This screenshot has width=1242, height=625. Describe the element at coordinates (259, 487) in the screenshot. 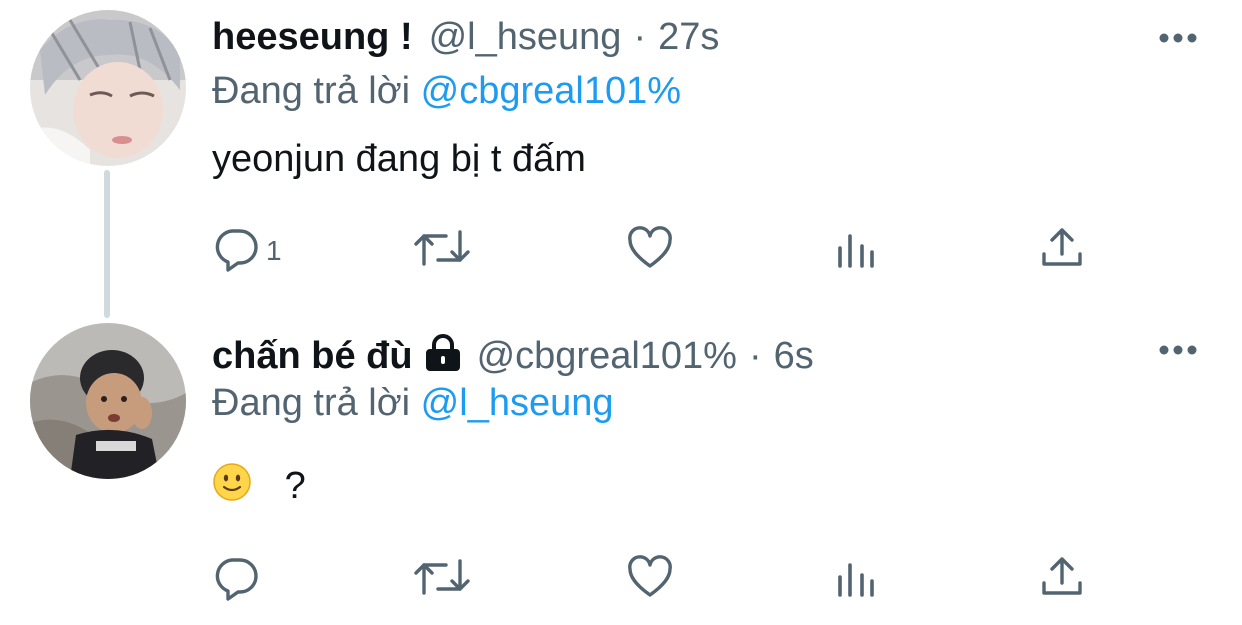

I see `tweet-text-row: ?` at that location.